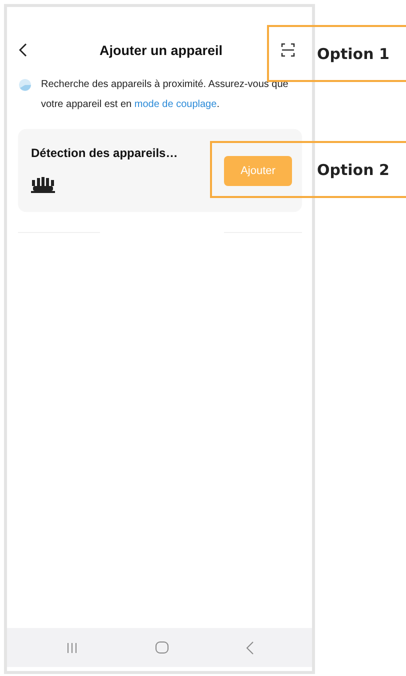 This screenshot has width=406, height=676. I want to click on search-message: Recherche des appareils à proximité. Assurez-vous que votre appareil est en mode de couplage., so click(165, 95).